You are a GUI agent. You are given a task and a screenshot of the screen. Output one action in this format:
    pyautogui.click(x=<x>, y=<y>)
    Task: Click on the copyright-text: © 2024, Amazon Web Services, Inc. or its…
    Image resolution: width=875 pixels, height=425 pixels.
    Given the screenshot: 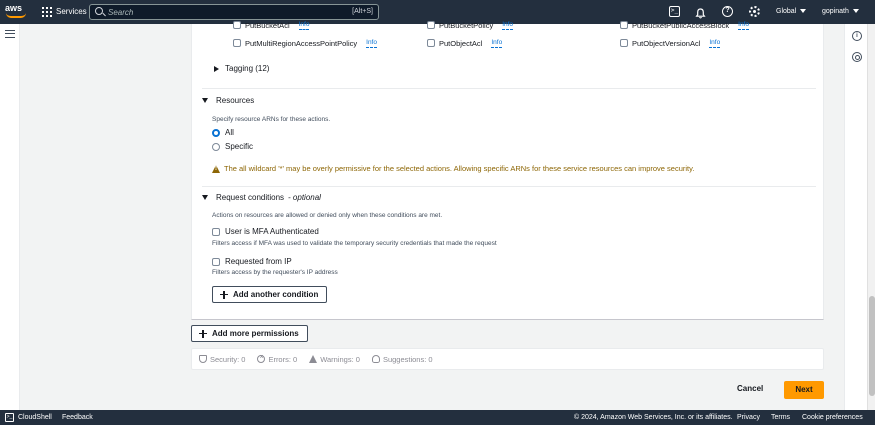 What is the action you would take?
    pyautogui.click(x=653, y=417)
    